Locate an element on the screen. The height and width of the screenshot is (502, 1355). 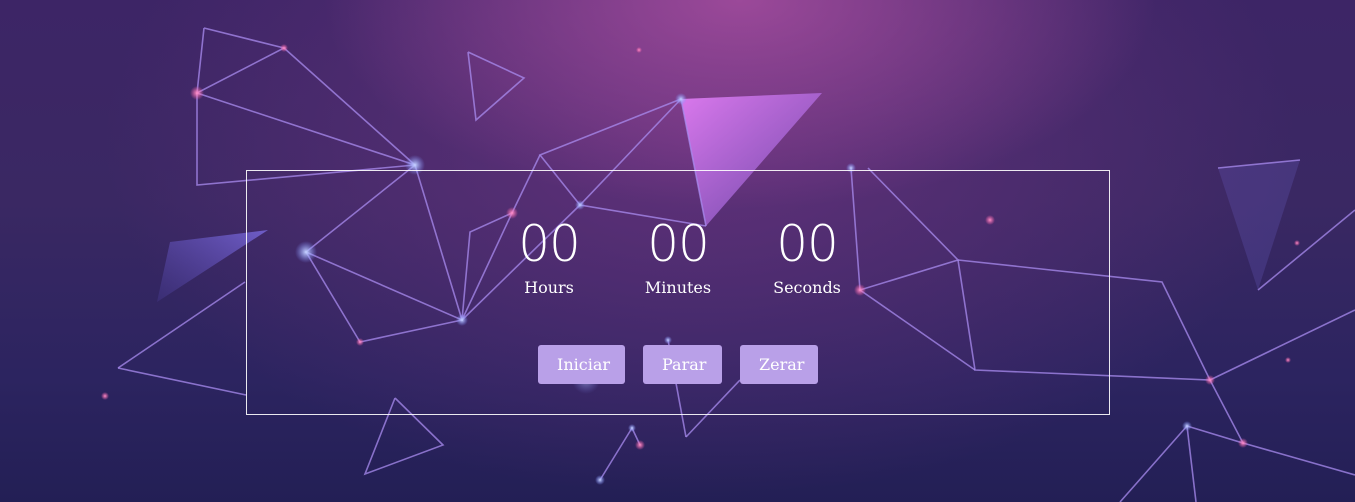
minutes-label: Minutes is located at coordinates (678, 287).